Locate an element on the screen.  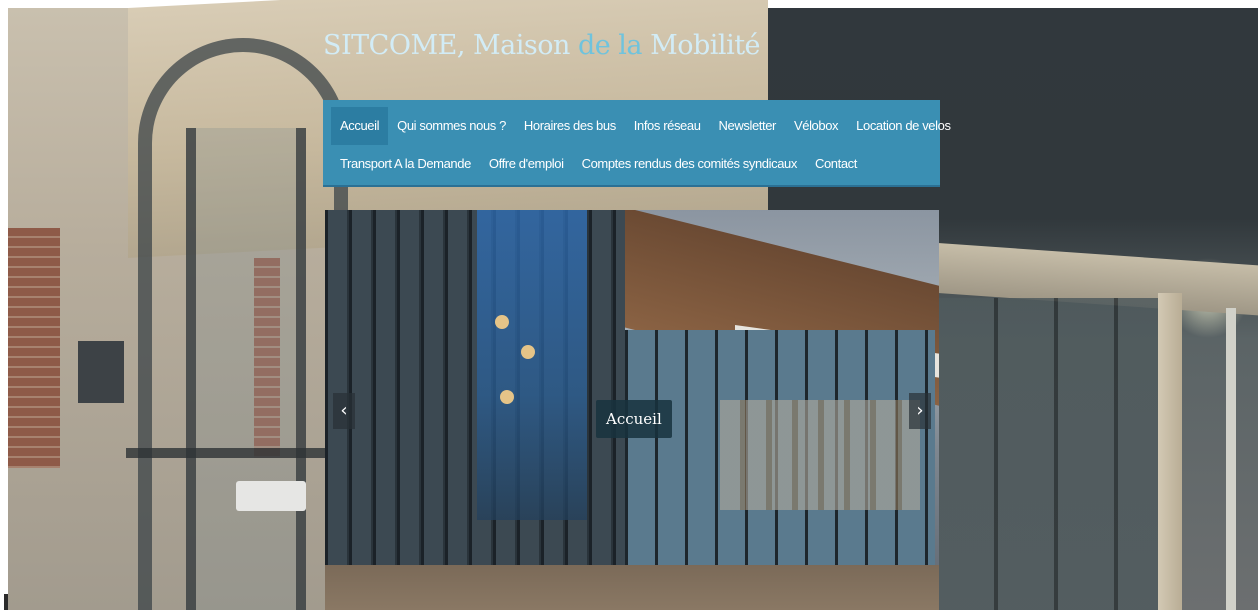
slider-prev-button: ‹ is located at coordinates (344, 411).